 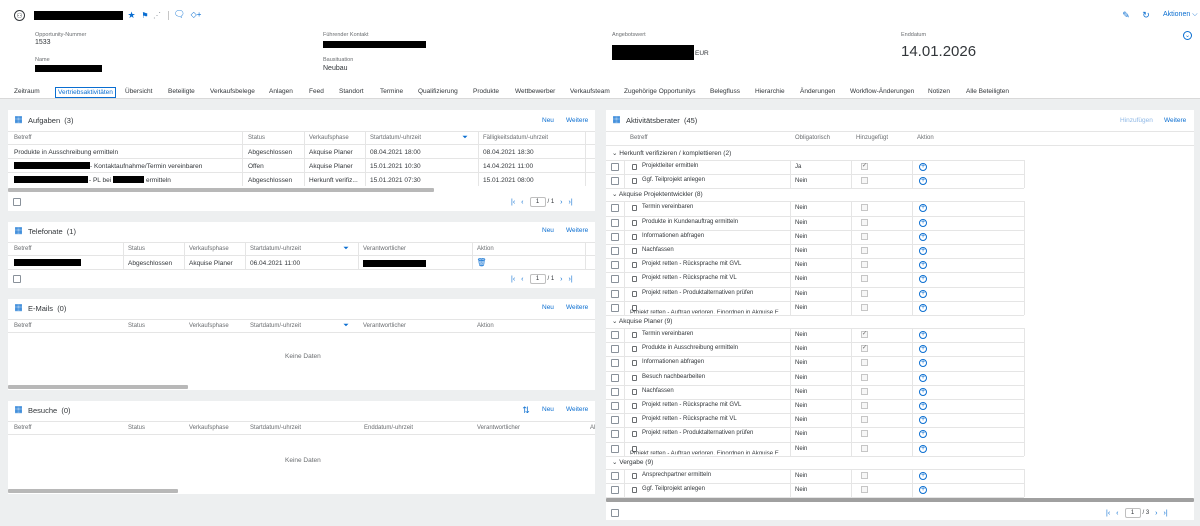 I want to click on group-header: ⌄ Akquise Planer (9), so click(x=642, y=321).